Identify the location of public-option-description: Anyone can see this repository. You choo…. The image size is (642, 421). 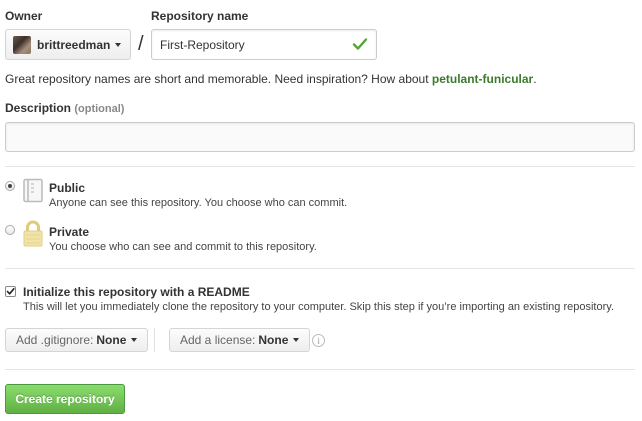
(198, 203).